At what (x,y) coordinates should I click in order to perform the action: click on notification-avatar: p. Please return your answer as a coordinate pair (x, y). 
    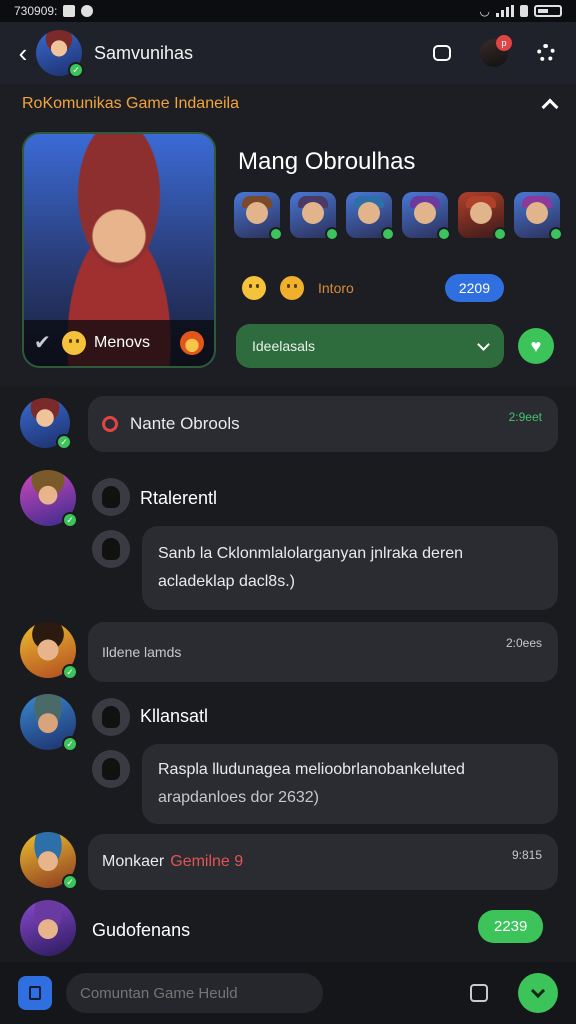
    Looking at the image, I should click on (494, 53).